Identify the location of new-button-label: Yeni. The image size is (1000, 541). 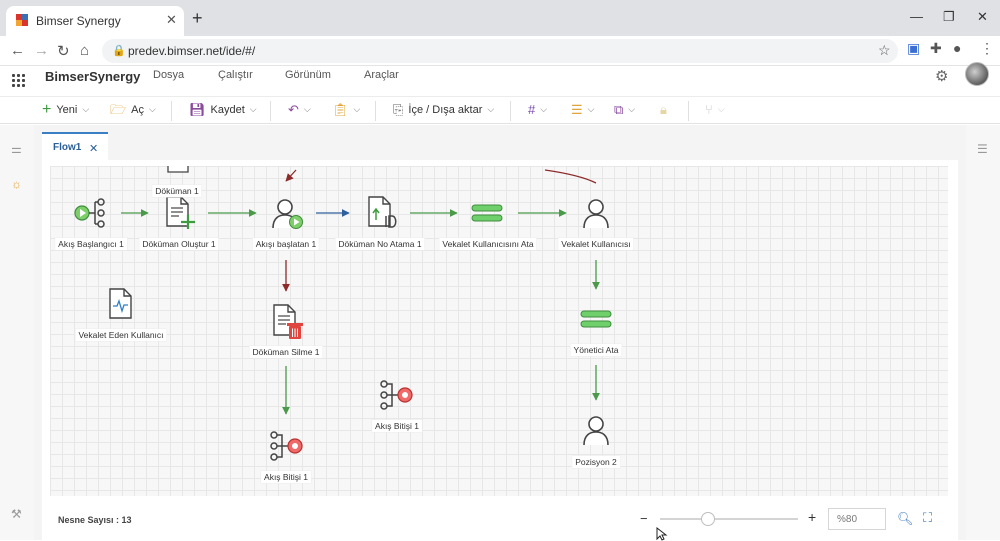
(67, 109).